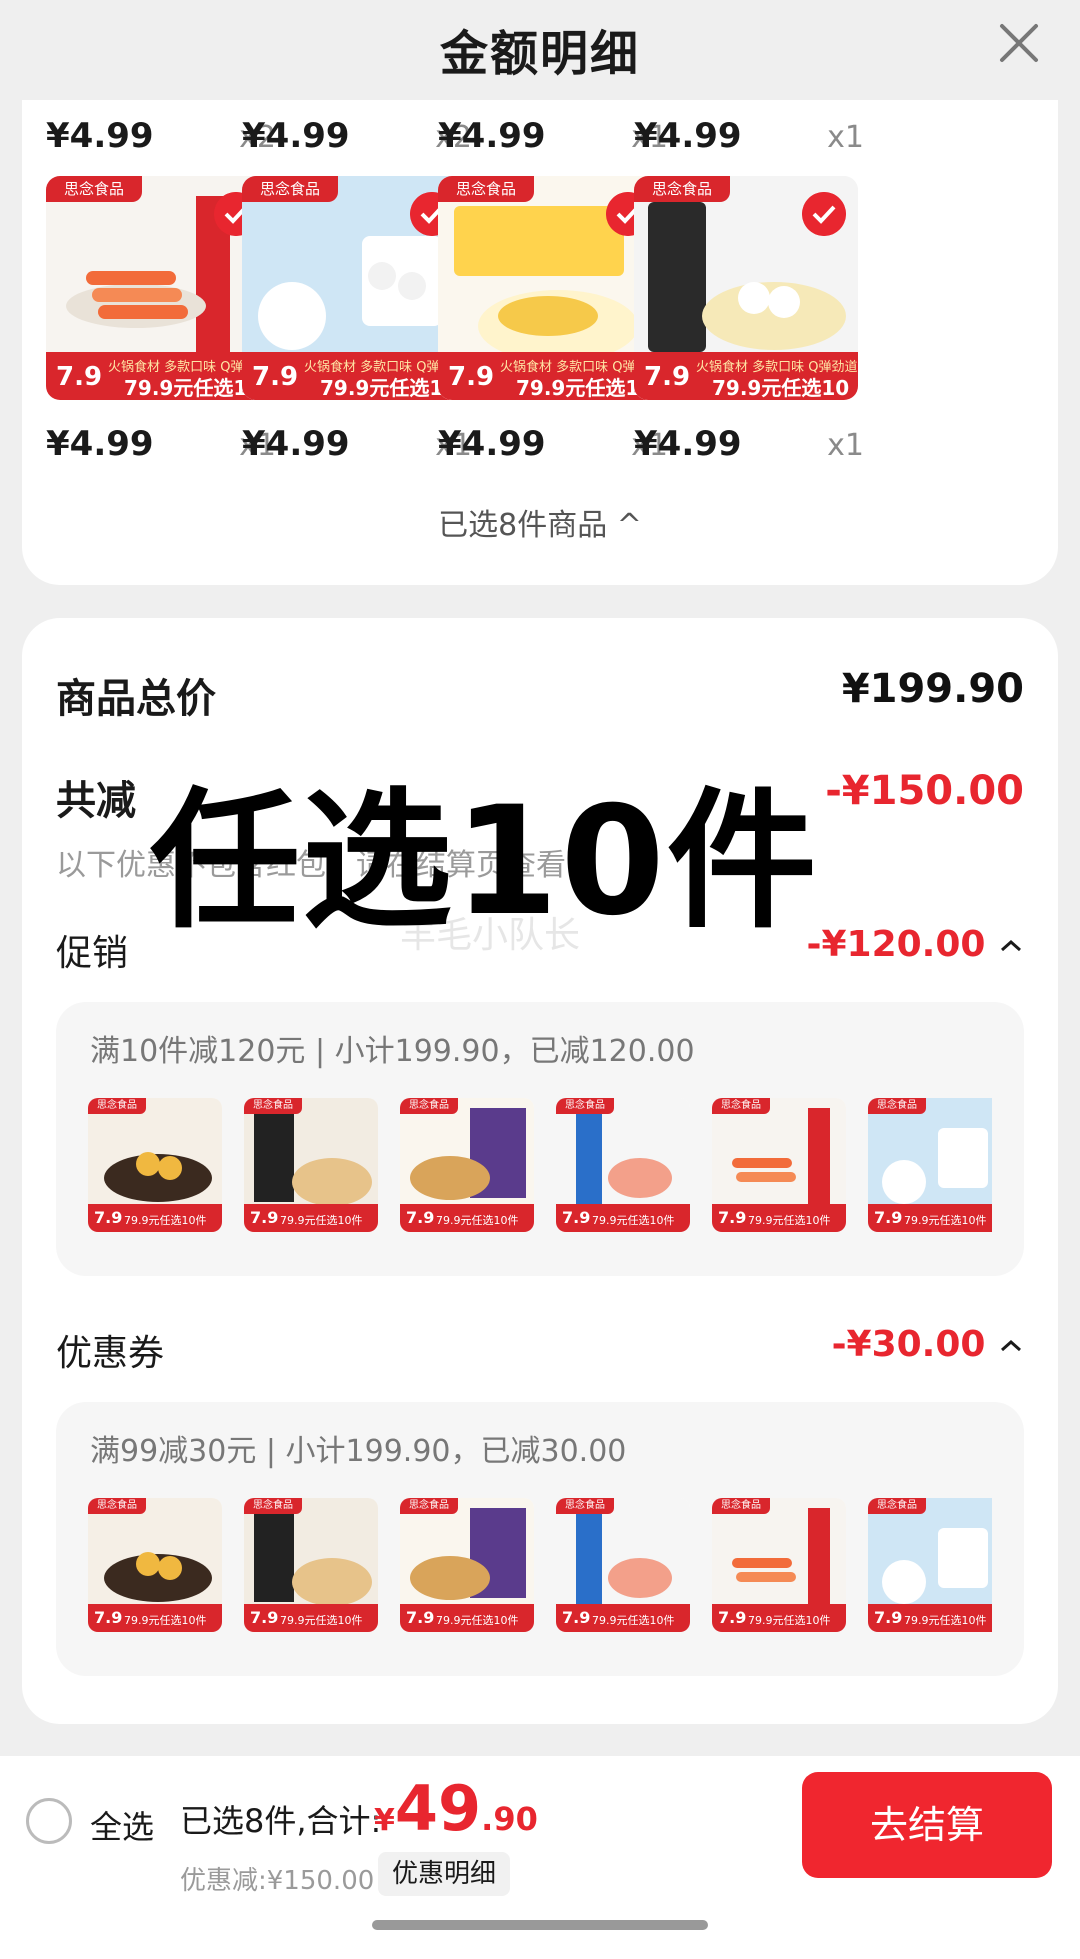 This screenshot has height=1959, width=1080. Describe the element at coordinates (456, 1808) in the screenshot. I see `total-amount: ¥49.90` at that location.